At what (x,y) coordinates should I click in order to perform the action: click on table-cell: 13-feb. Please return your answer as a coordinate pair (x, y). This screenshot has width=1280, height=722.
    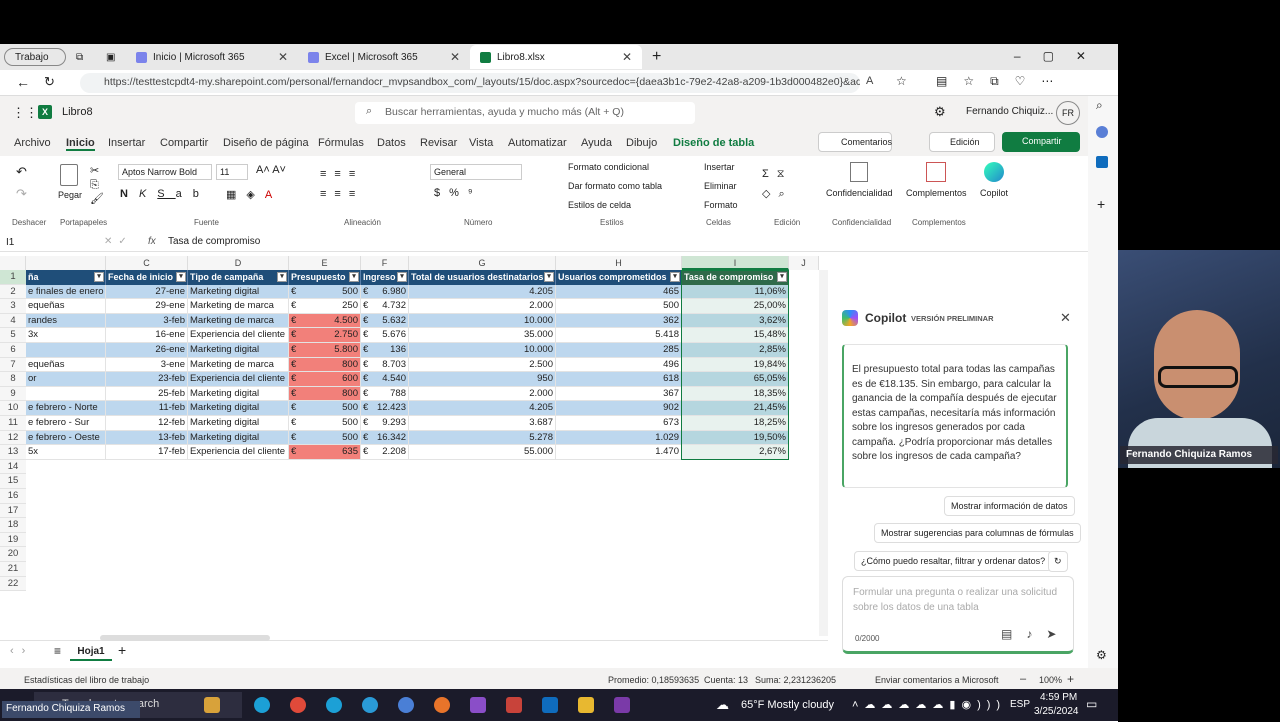
    Looking at the image, I should click on (147, 438).